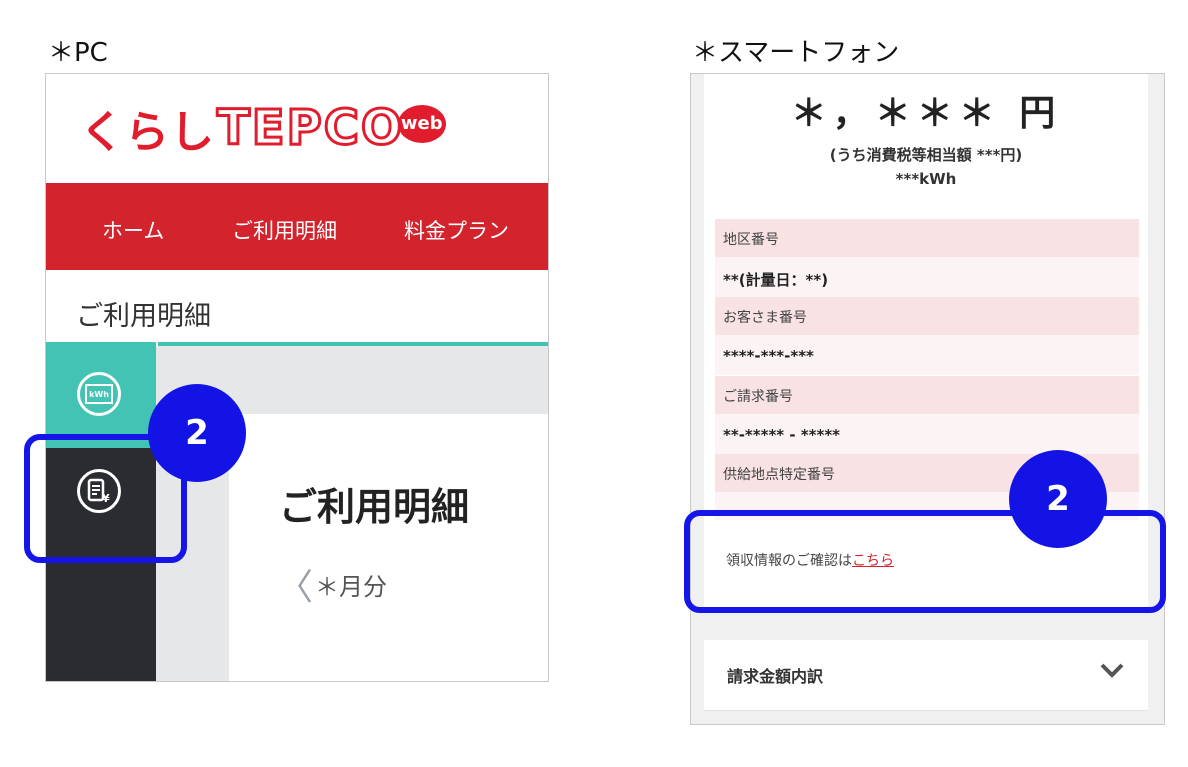 This screenshot has width=1188, height=767. I want to click on global-nav: ホーム ご利用明細 料金プラン, so click(297, 226).